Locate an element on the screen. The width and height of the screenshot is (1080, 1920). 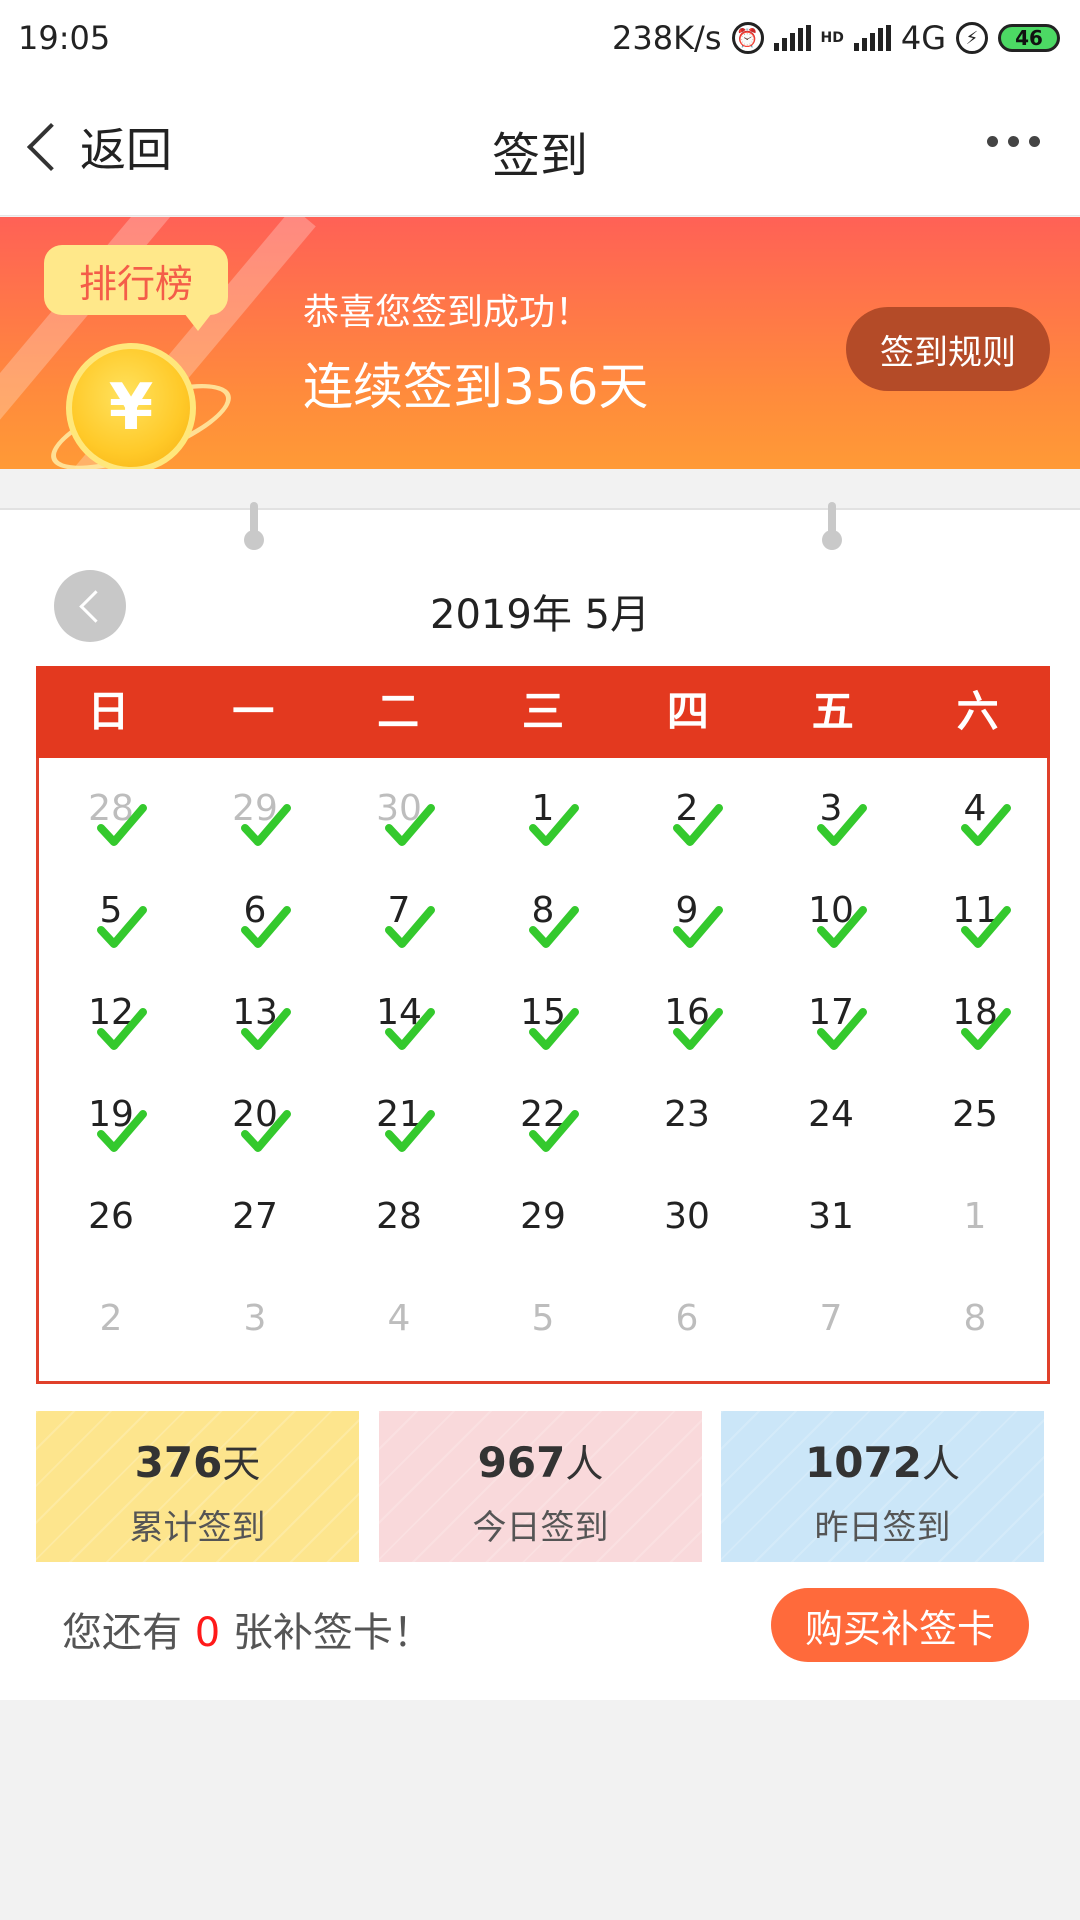
network-type: 4G is located at coordinates (923, 38).